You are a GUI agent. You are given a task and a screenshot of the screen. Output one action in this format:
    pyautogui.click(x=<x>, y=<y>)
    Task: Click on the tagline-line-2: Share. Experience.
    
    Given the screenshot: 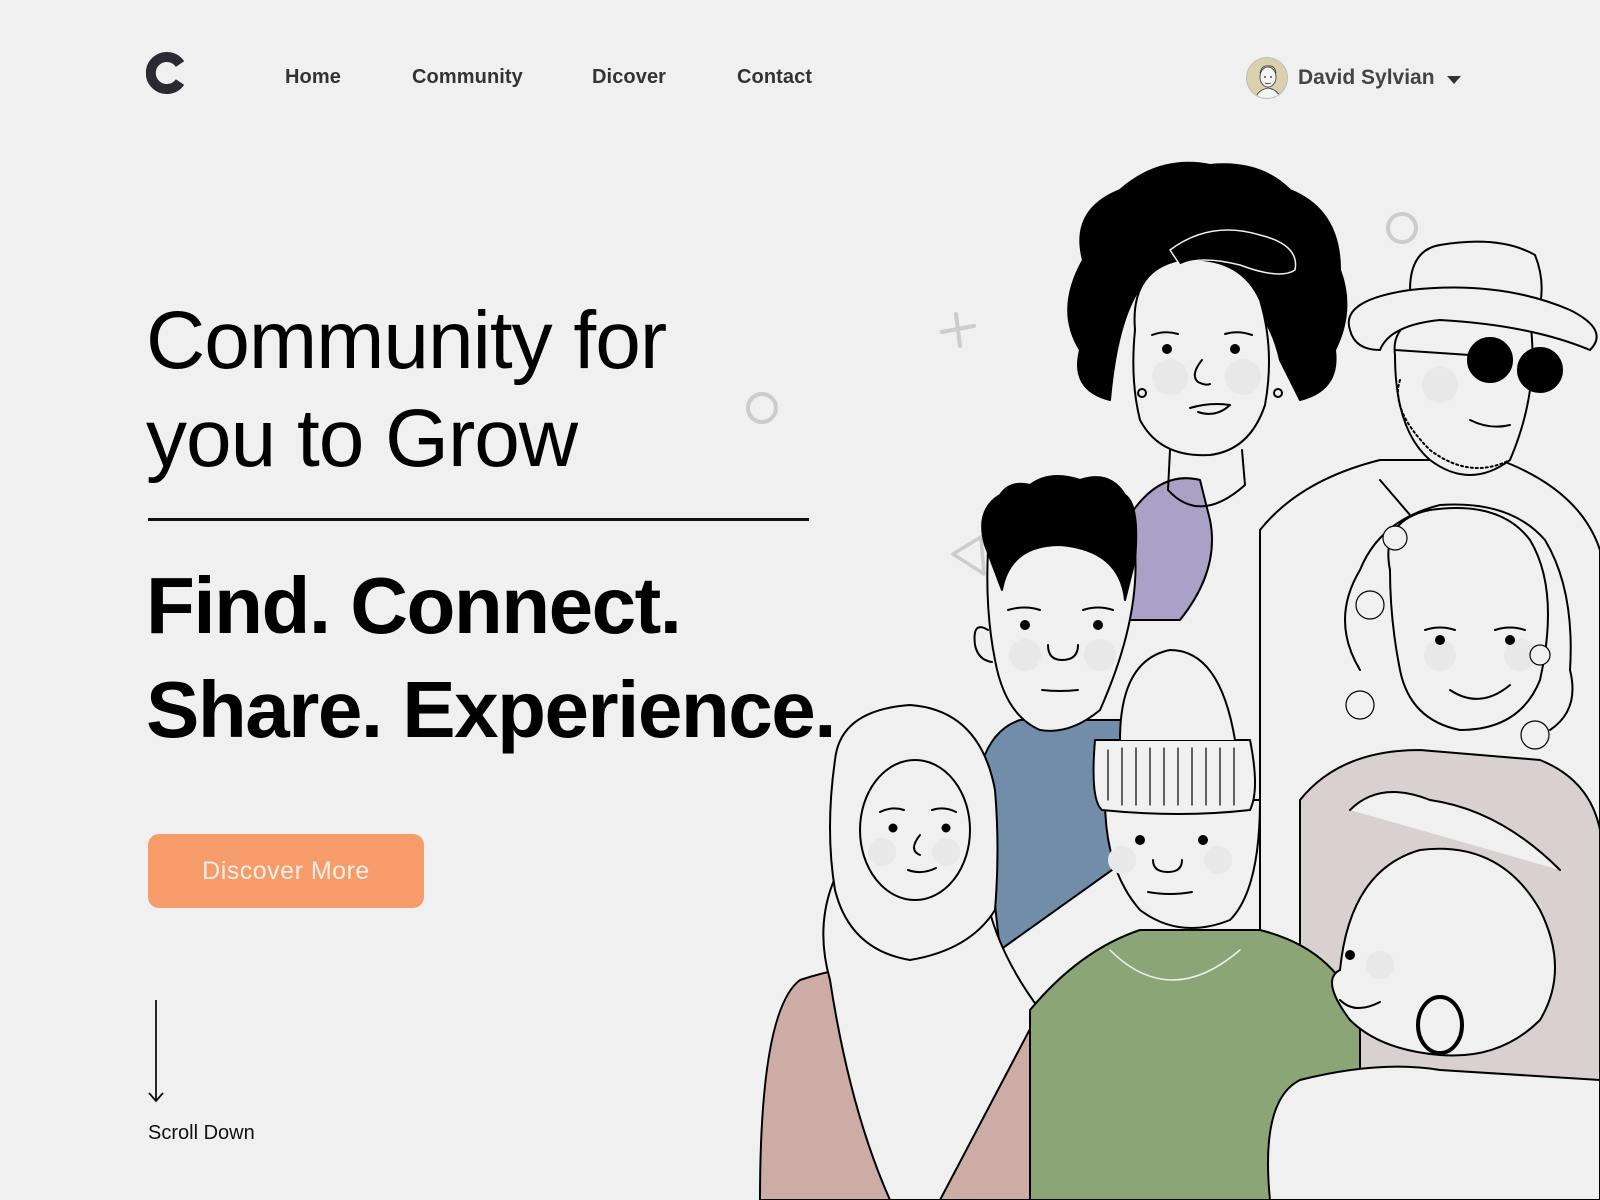 What is the action you would take?
    pyautogui.click(x=491, y=709)
    